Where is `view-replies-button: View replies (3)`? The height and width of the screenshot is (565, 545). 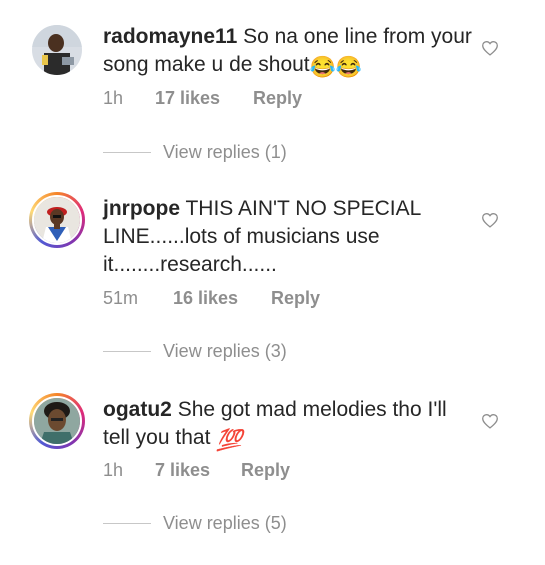 view-replies-button: View replies (3) is located at coordinates (195, 351).